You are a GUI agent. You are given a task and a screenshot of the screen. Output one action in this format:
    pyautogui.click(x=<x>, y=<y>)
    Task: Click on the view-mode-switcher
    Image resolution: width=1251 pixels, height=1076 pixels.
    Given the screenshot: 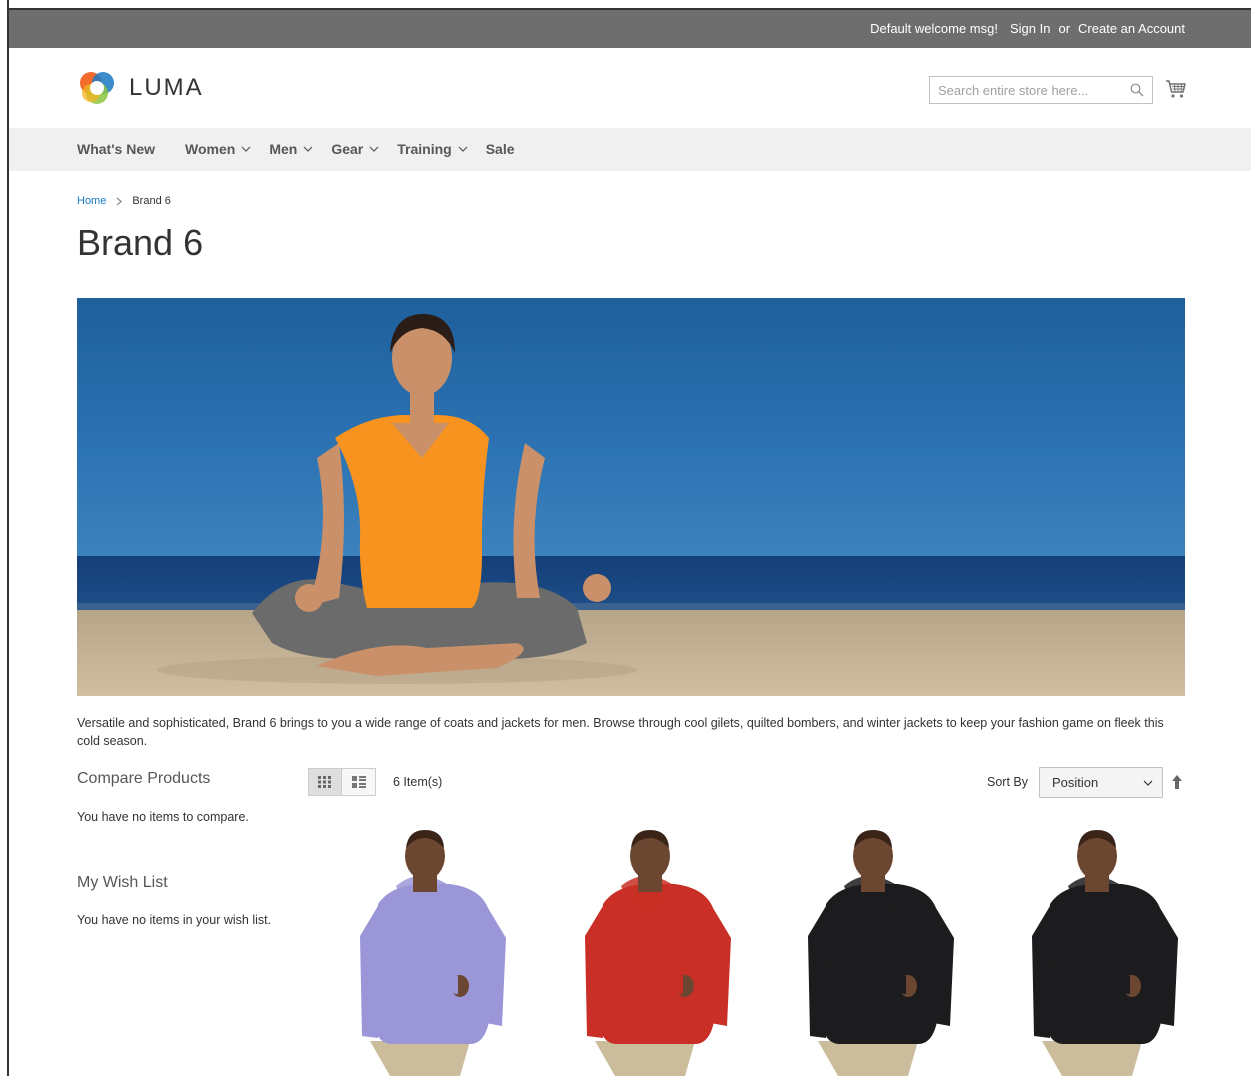 What is the action you would take?
    pyautogui.click(x=342, y=782)
    